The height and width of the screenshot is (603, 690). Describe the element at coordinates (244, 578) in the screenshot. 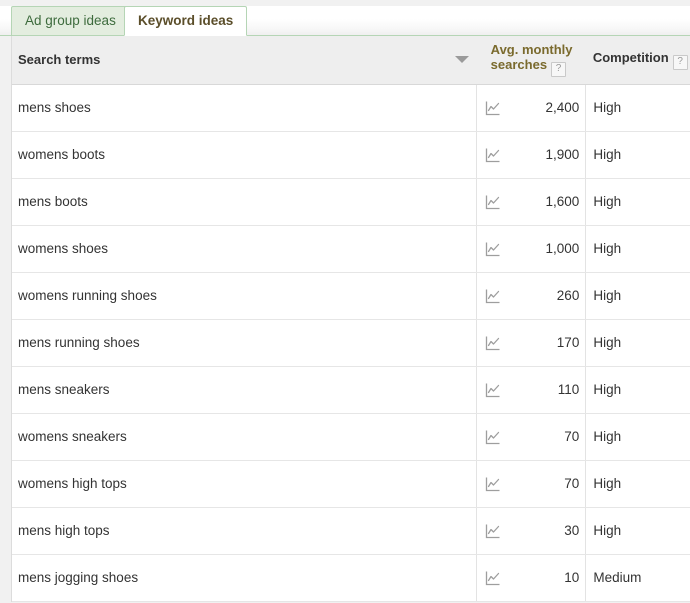

I see `cell-search-term: mens jogging shoes` at that location.